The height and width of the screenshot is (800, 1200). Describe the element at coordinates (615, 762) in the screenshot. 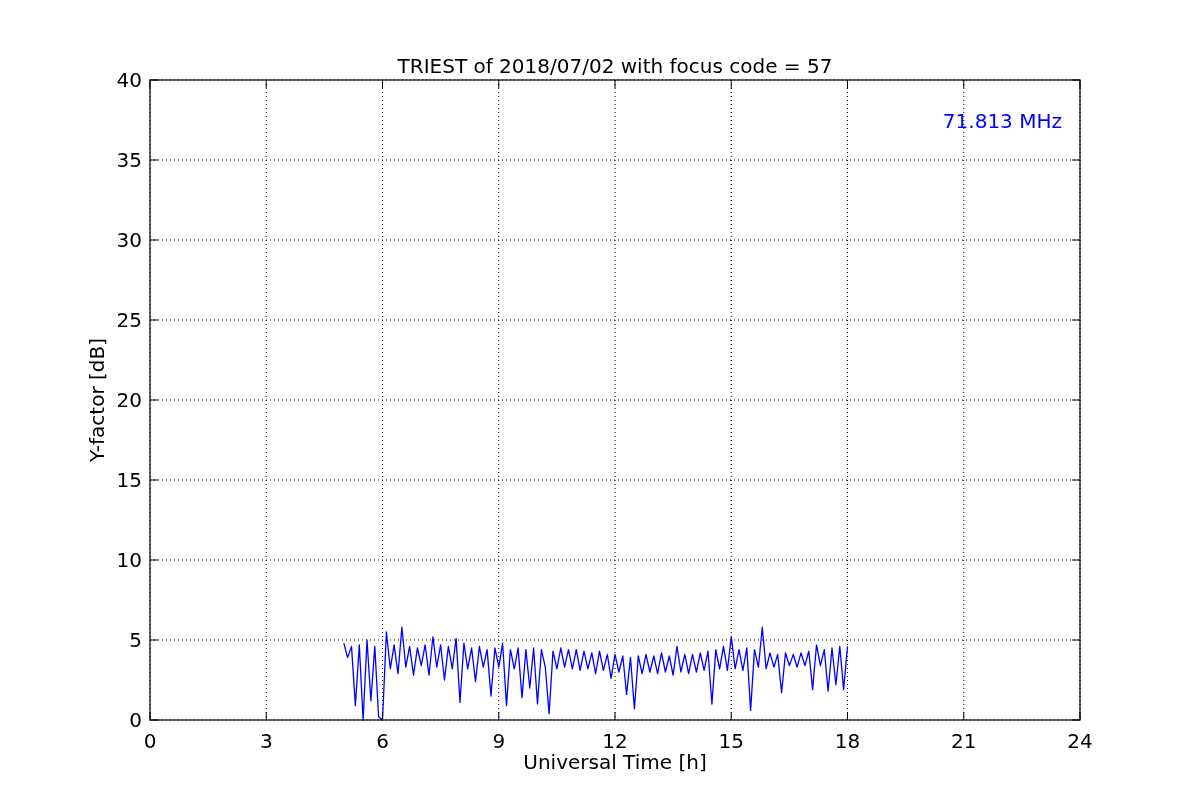

I see `x-axis-label: Universal Time [h]` at that location.